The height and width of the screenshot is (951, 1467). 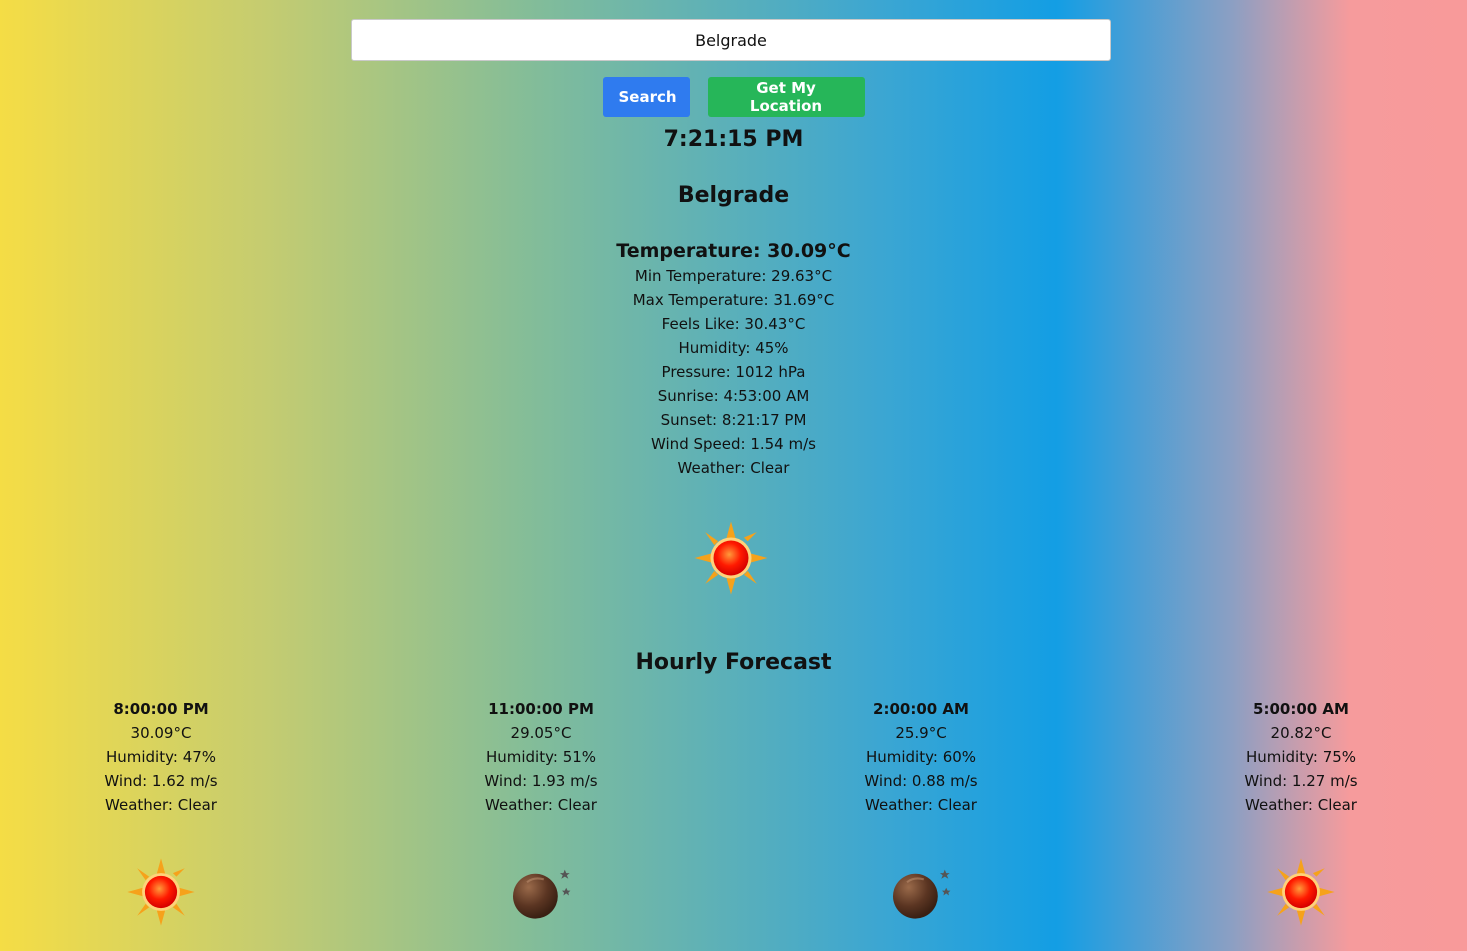 What do you see at coordinates (161, 709) in the screenshot?
I see `hourly-time: 8:00:00 PM` at bounding box center [161, 709].